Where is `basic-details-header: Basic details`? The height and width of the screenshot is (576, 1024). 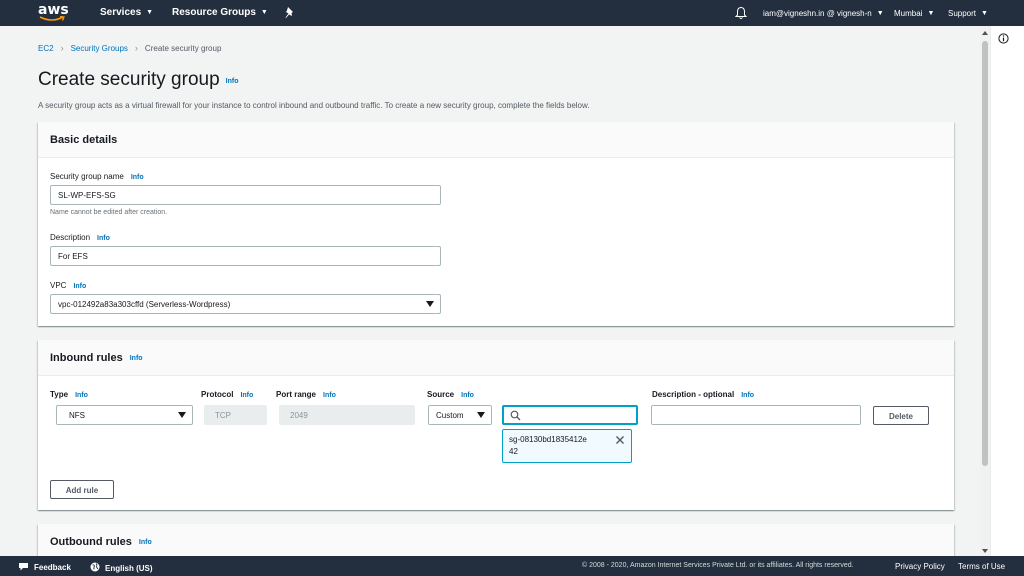
basic-details-header: Basic details is located at coordinates (496, 140).